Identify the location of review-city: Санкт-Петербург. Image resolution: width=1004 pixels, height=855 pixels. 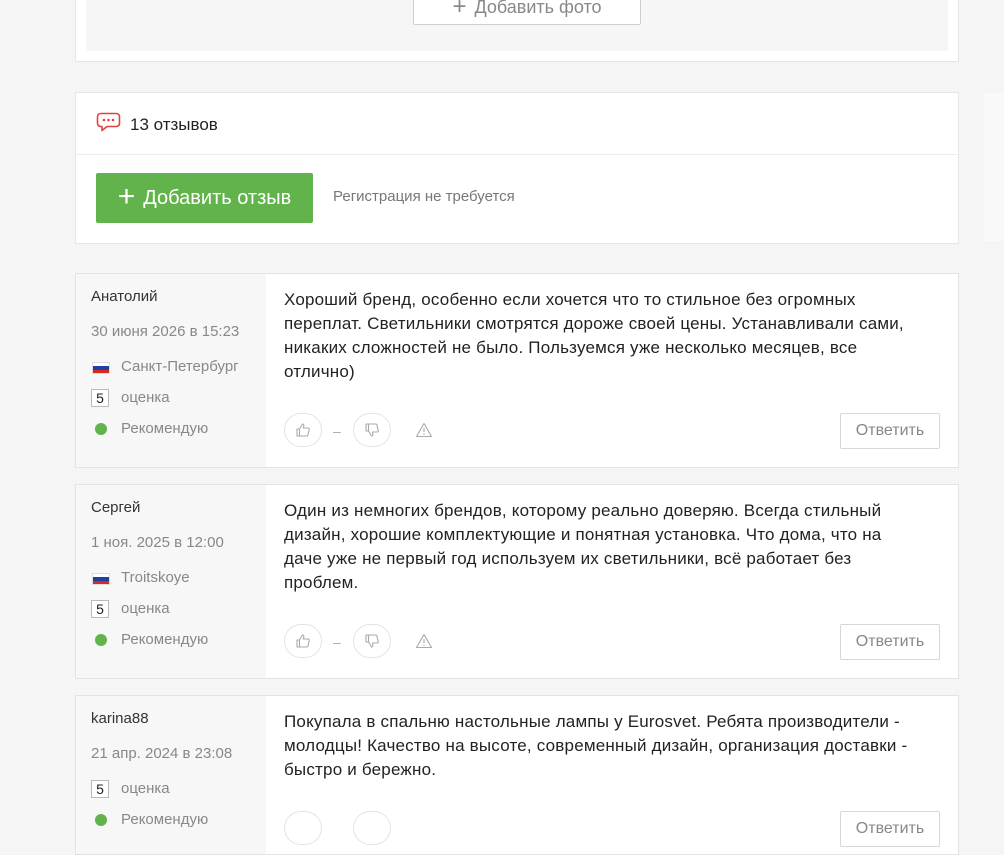
(180, 366).